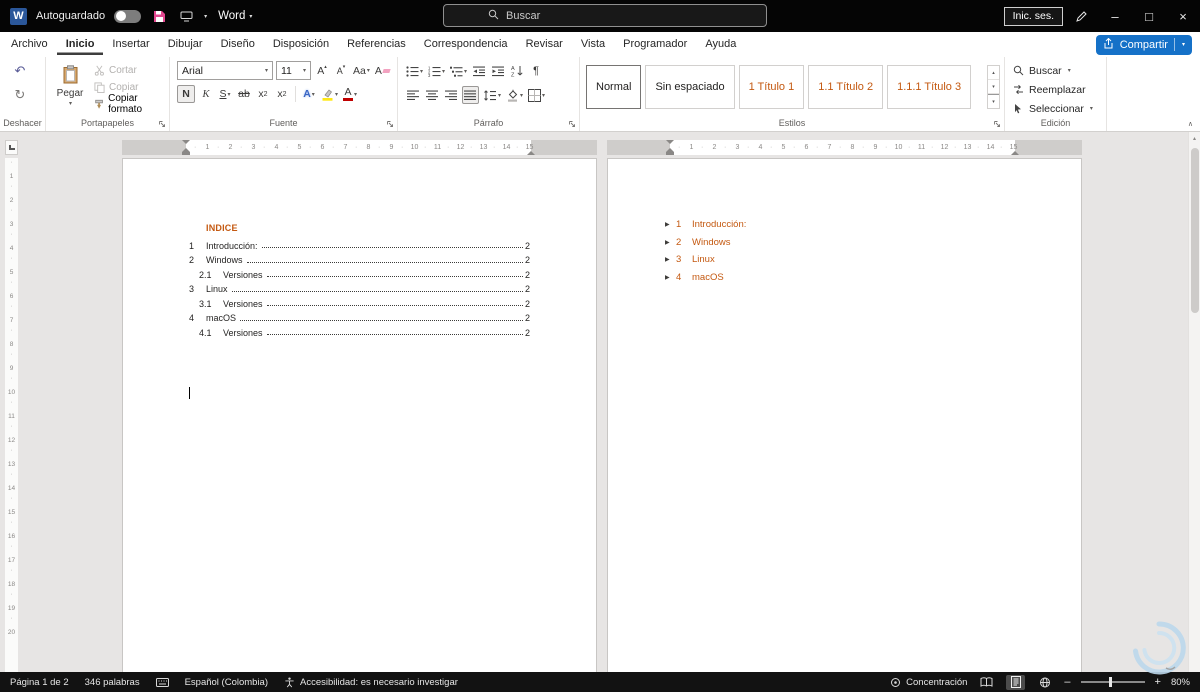 Image resolution: width=1200 pixels, height=692 pixels. I want to click on tab-insertar: Insertar, so click(130, 44).